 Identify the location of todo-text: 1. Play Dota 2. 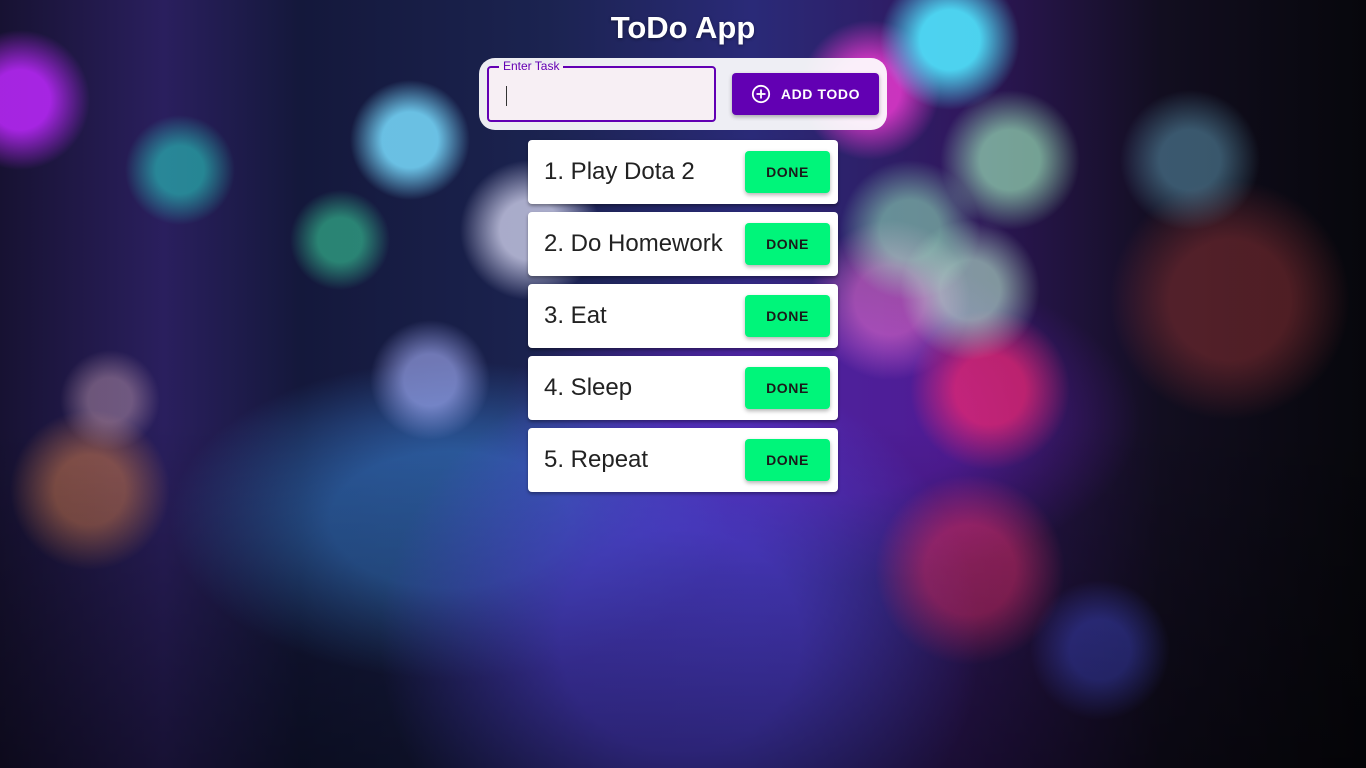
(619, 171).